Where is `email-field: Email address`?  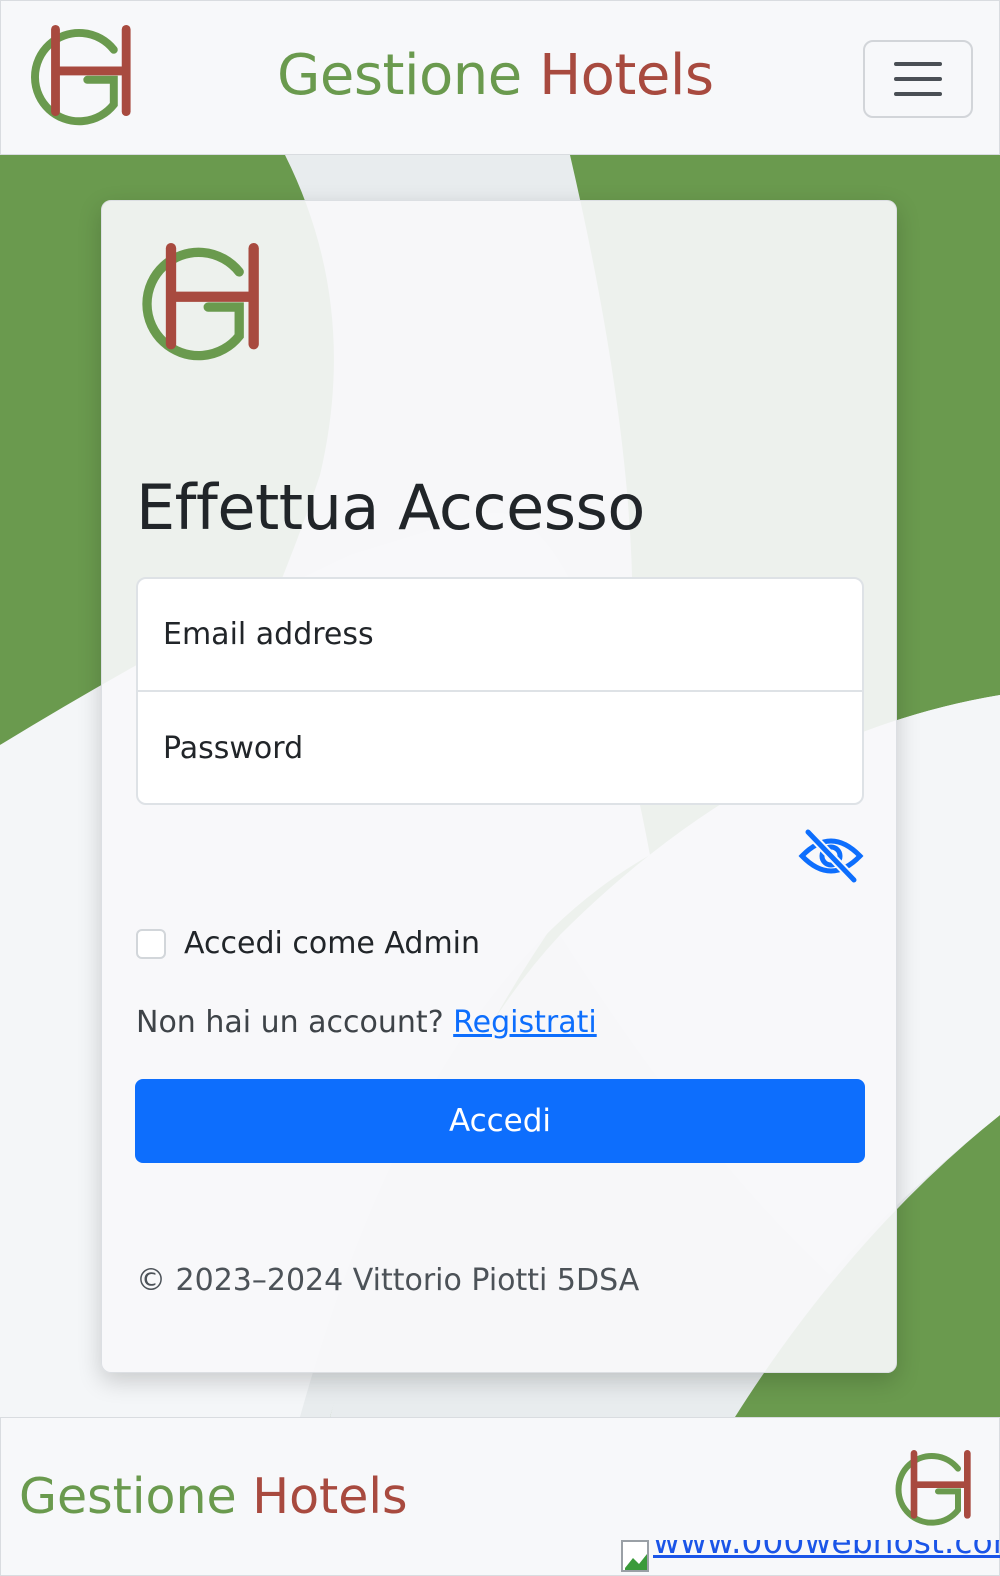 email-field: Email address is located at coordinates (500, 635).